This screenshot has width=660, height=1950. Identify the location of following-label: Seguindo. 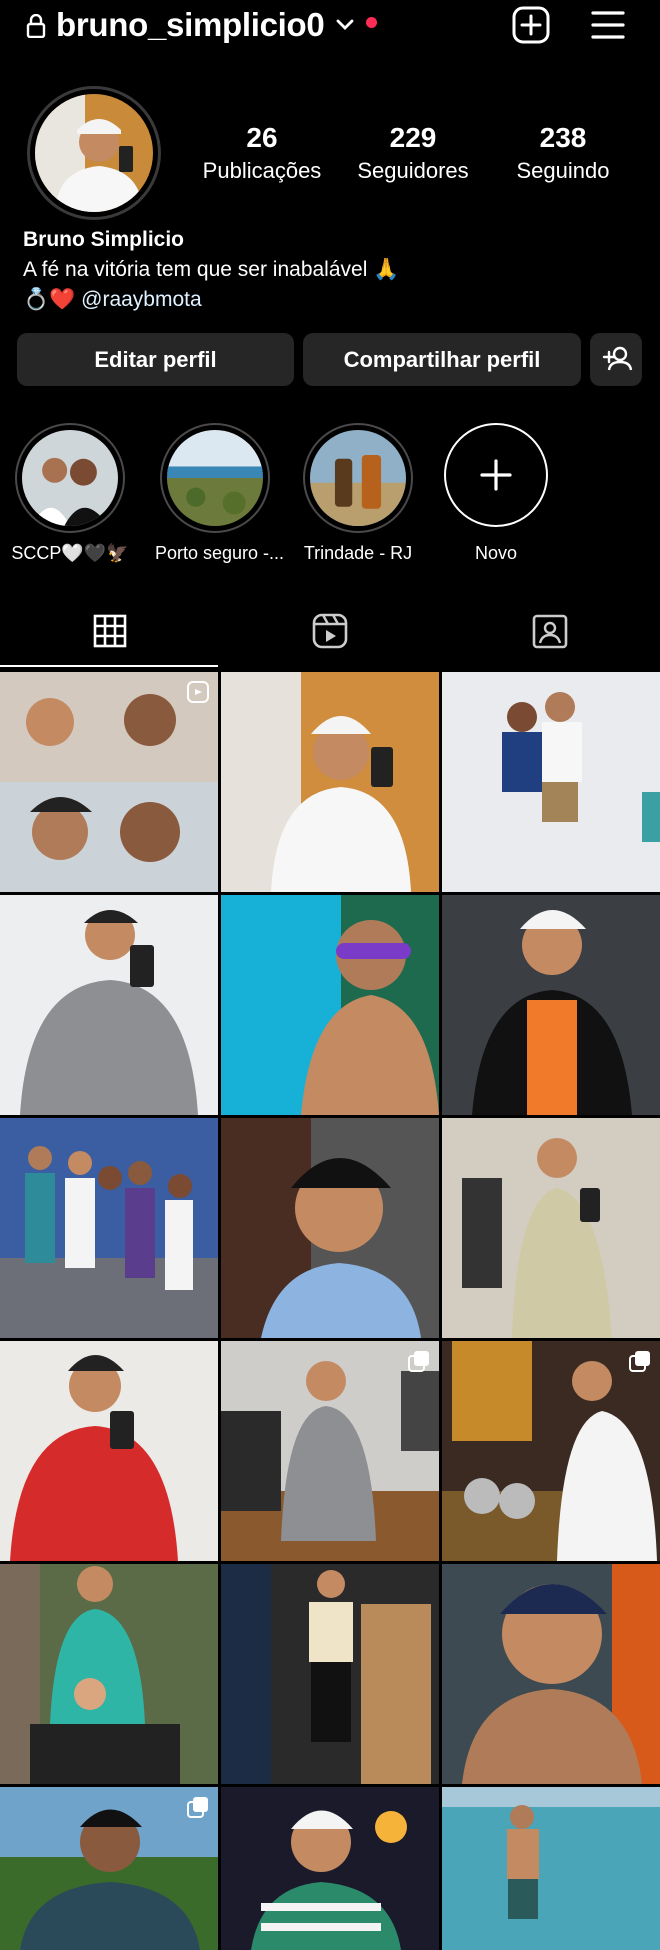
(563, 170).